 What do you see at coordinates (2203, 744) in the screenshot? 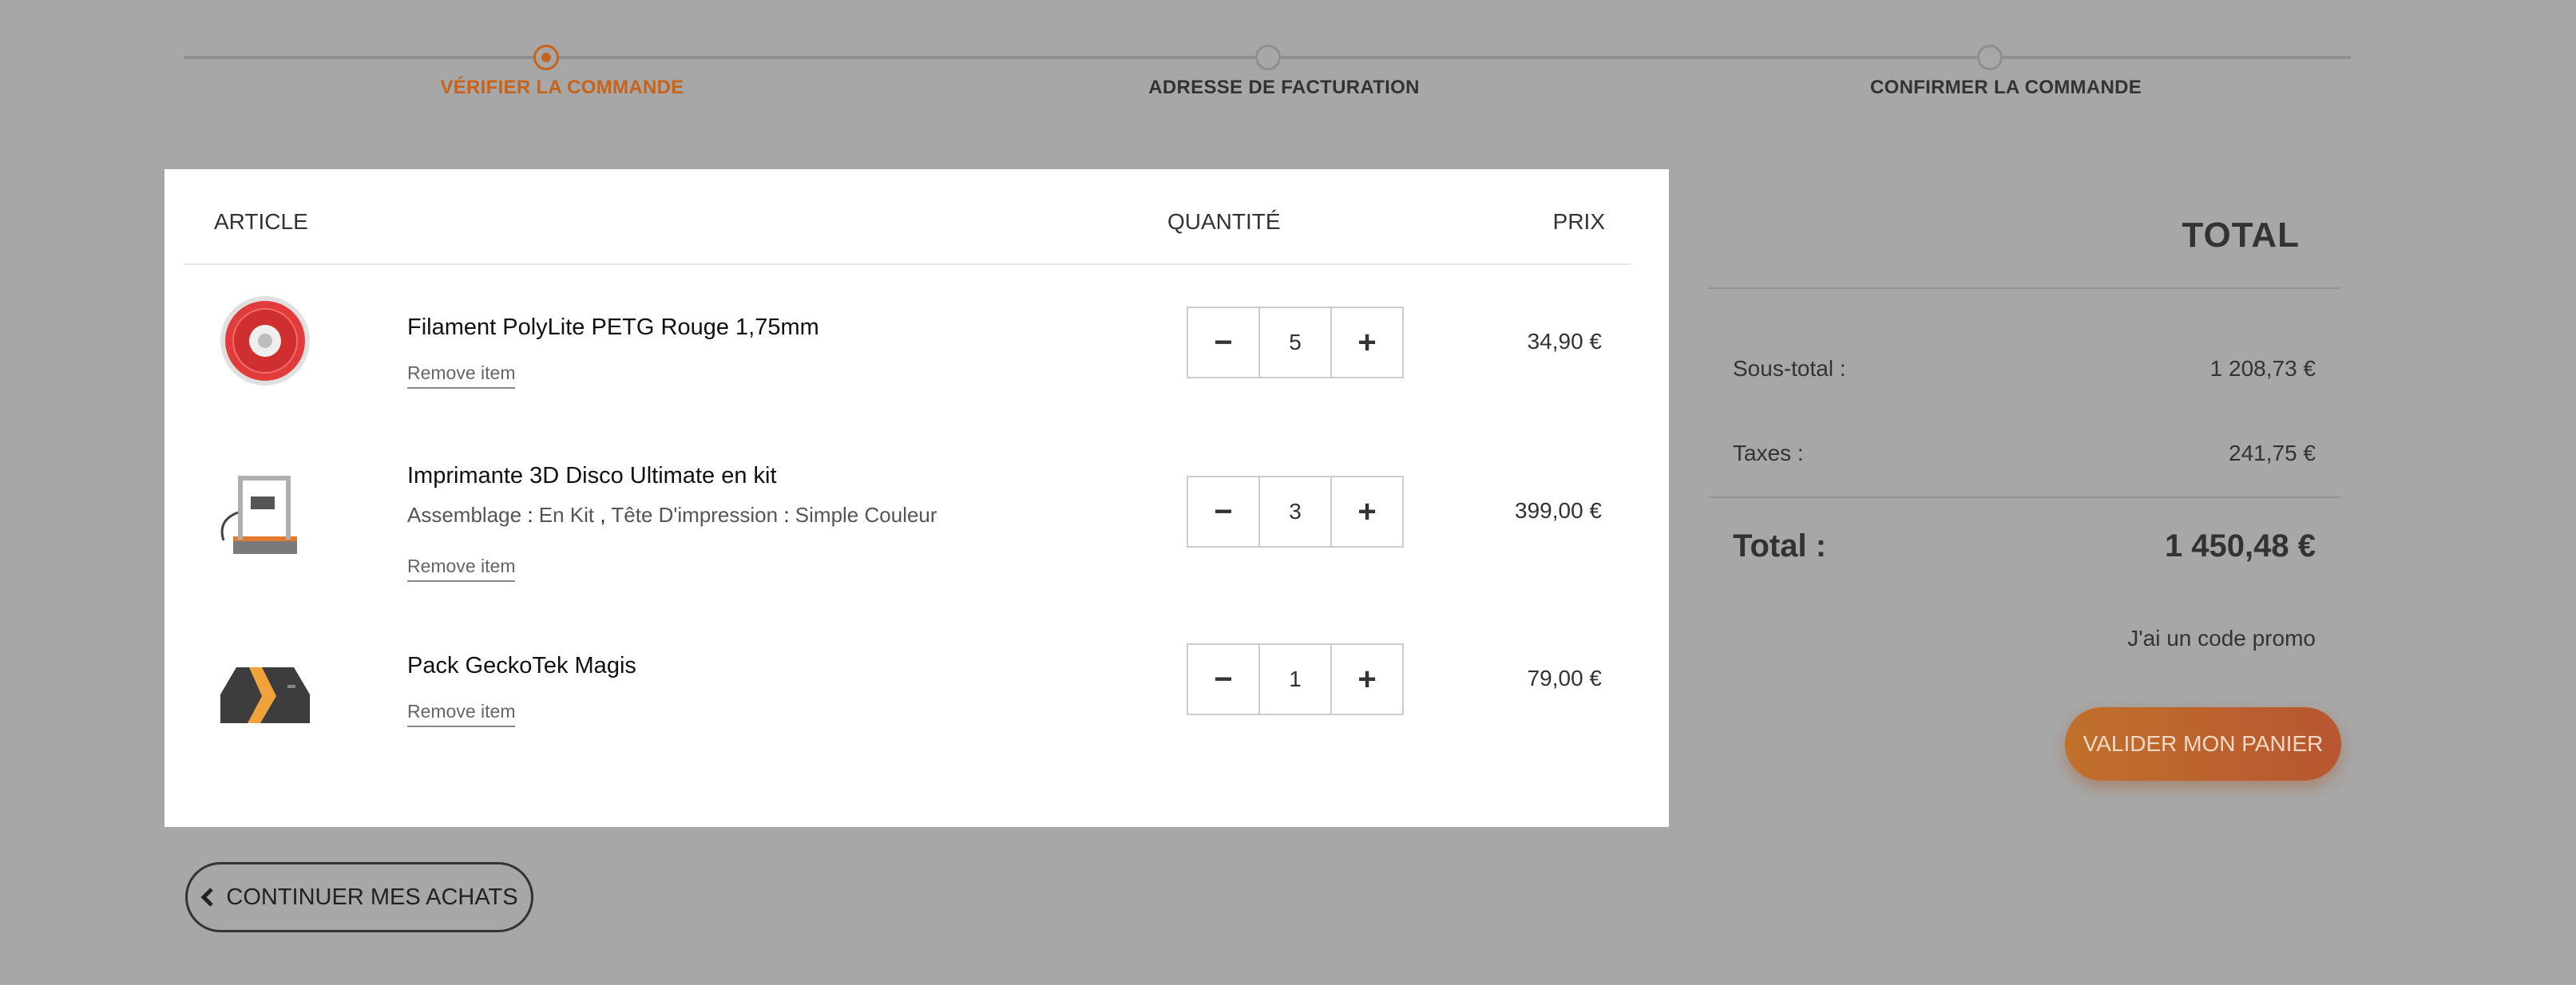
I see `validate-cart-button: VALIDER MON PANIER` at bounding box center [2203, 744].